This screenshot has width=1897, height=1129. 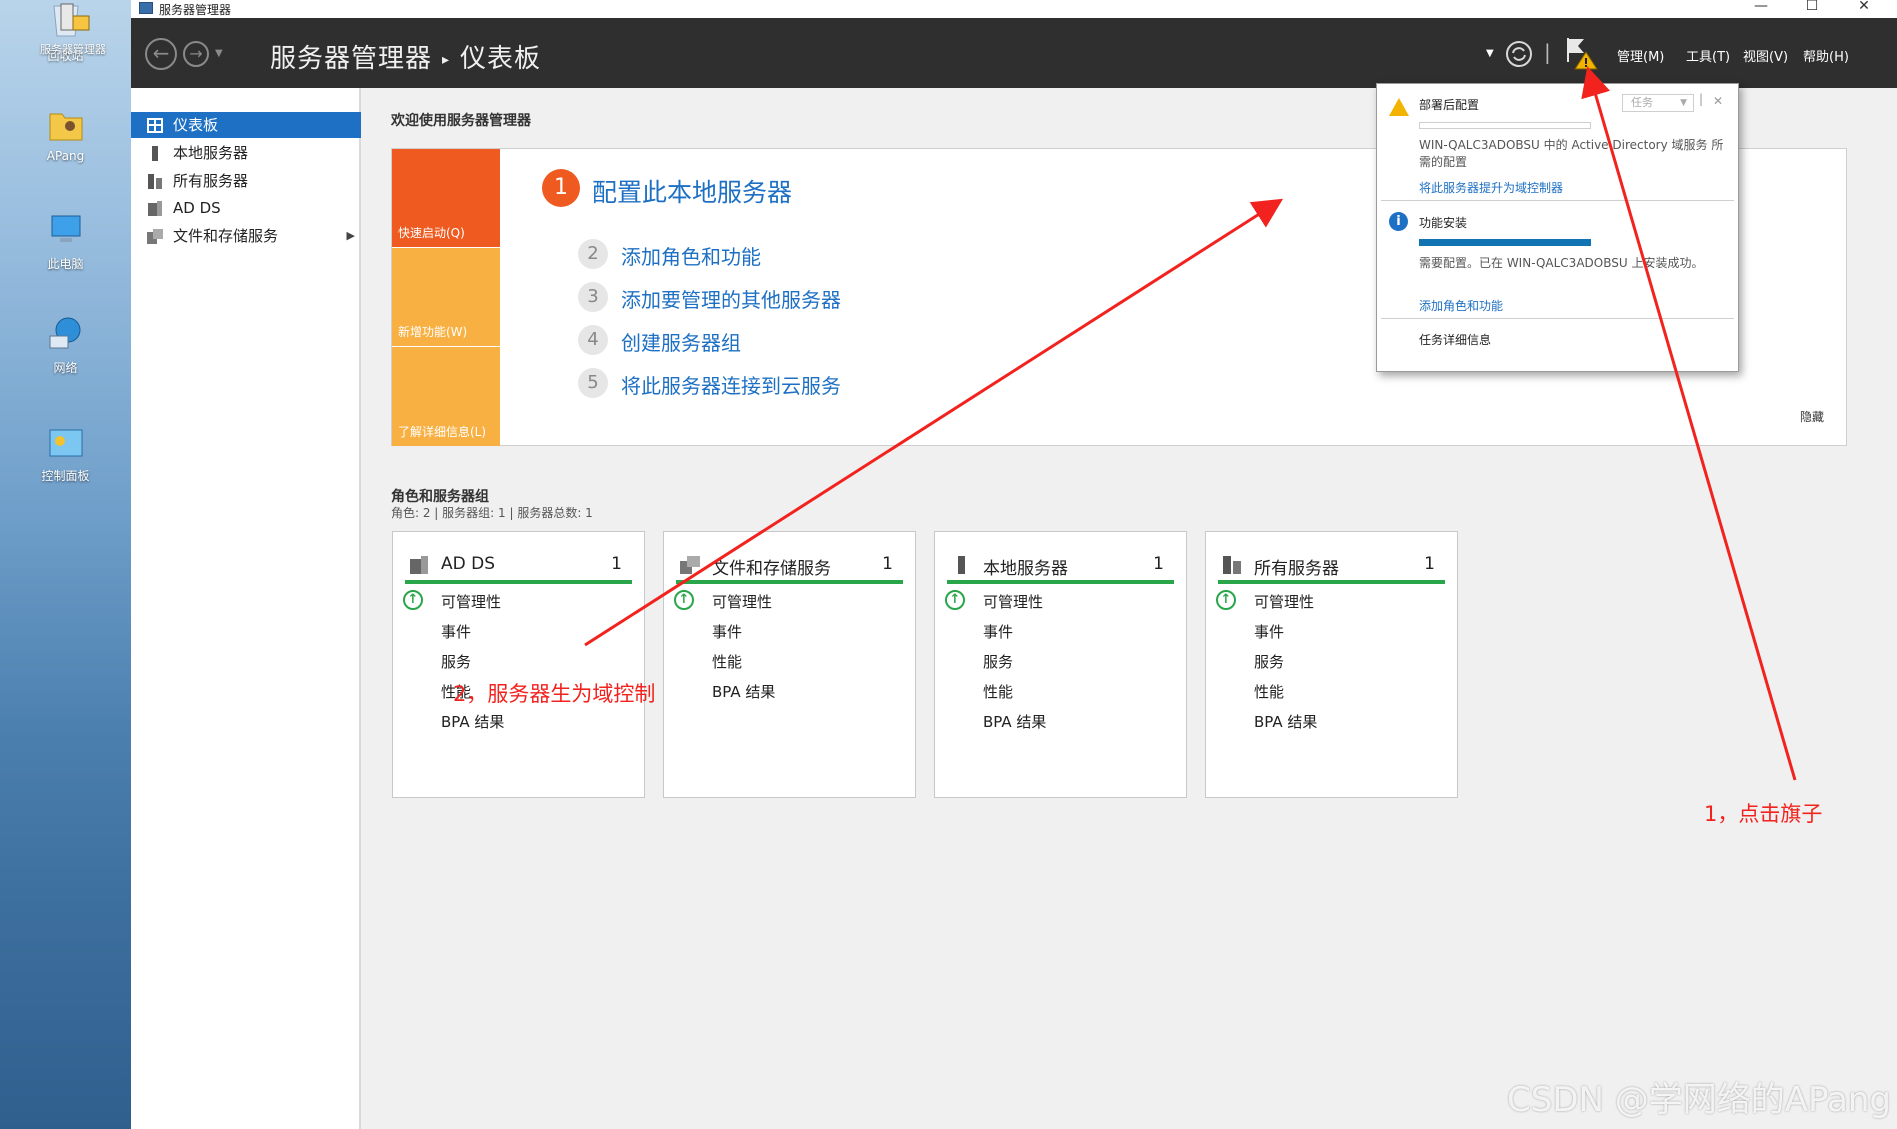 What do you see at coordinates (1699, 1100) in the screenshot?
I see `watermark: CSDN @学网络的APang` at bounding box center [1699, 1100].